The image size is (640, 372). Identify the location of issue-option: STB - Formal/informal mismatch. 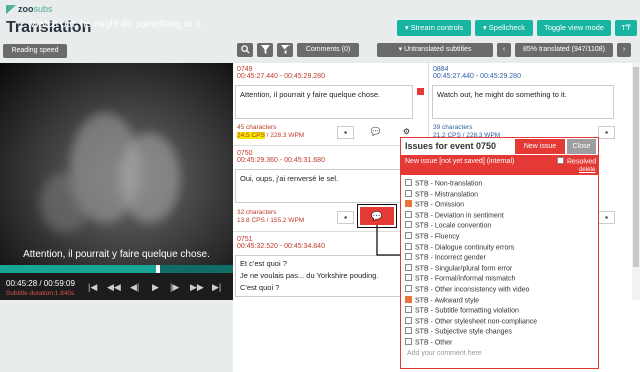
(460, 278).